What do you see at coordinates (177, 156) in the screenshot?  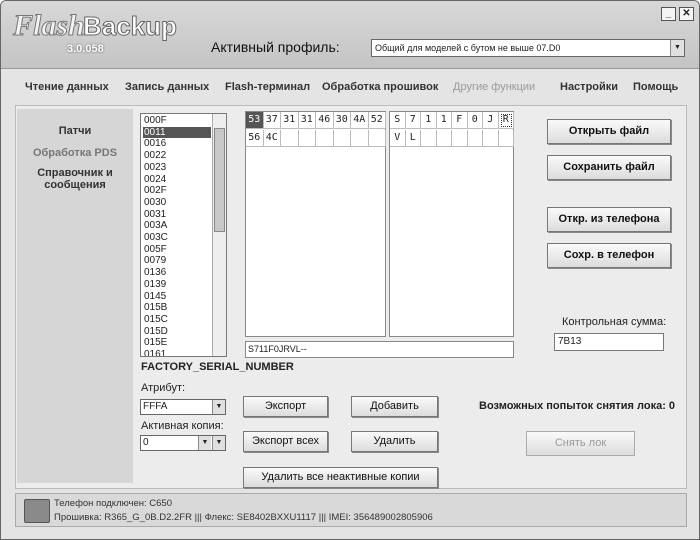 I see `list-item: 0022` at bounding box center [177, 156].